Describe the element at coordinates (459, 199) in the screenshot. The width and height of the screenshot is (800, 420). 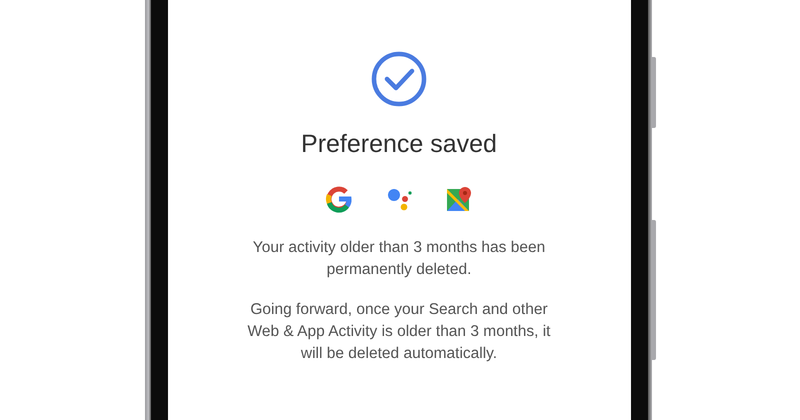
I see `map-icon` at that location.